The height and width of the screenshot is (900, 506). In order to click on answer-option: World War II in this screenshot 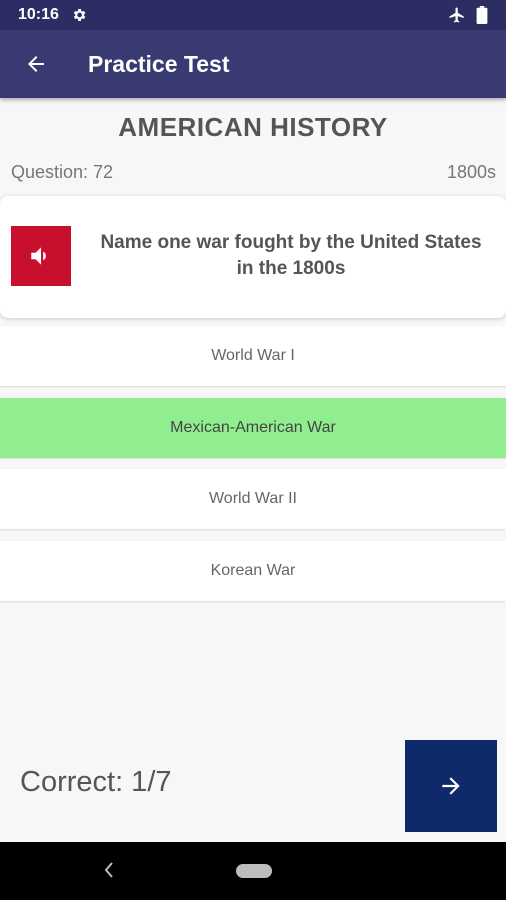, I will do `click(253, 499)`.